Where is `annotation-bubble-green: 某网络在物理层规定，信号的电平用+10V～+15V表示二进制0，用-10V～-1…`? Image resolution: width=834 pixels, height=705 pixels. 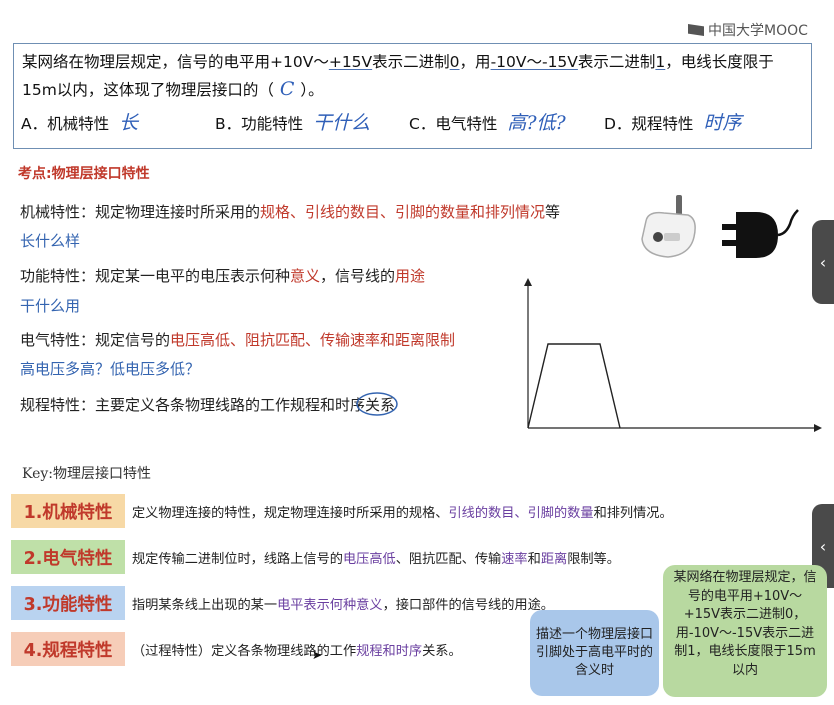
annotation-bubble-green: 某网络在物理层规定，信号的电平用+10V～+15V表示二进制0，用-10V～-1… is located at coordinates (745, 631).